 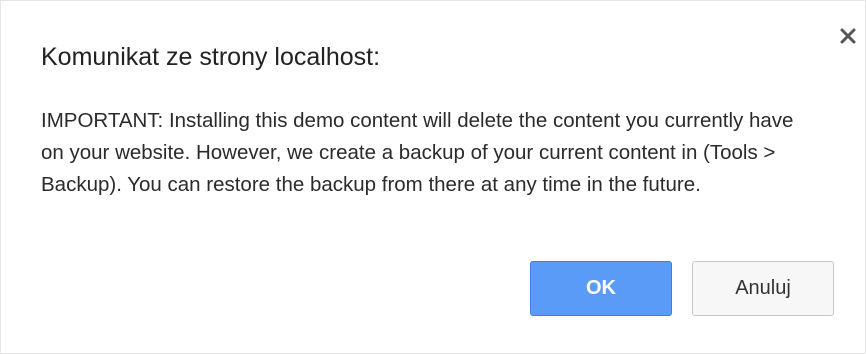 I want to click on dialog-buttons: OK Anuluj, so click(x=682, y=288).